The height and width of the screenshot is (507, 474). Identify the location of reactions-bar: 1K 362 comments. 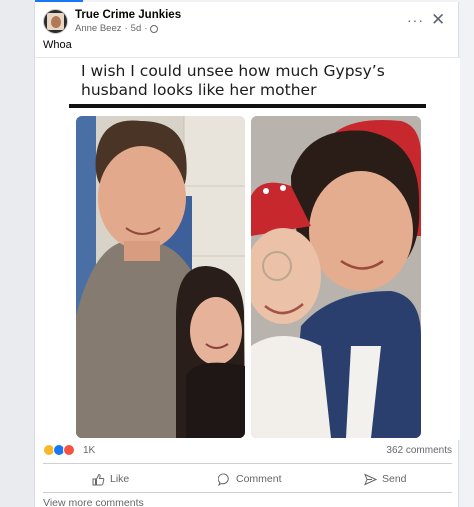
(247, 453).